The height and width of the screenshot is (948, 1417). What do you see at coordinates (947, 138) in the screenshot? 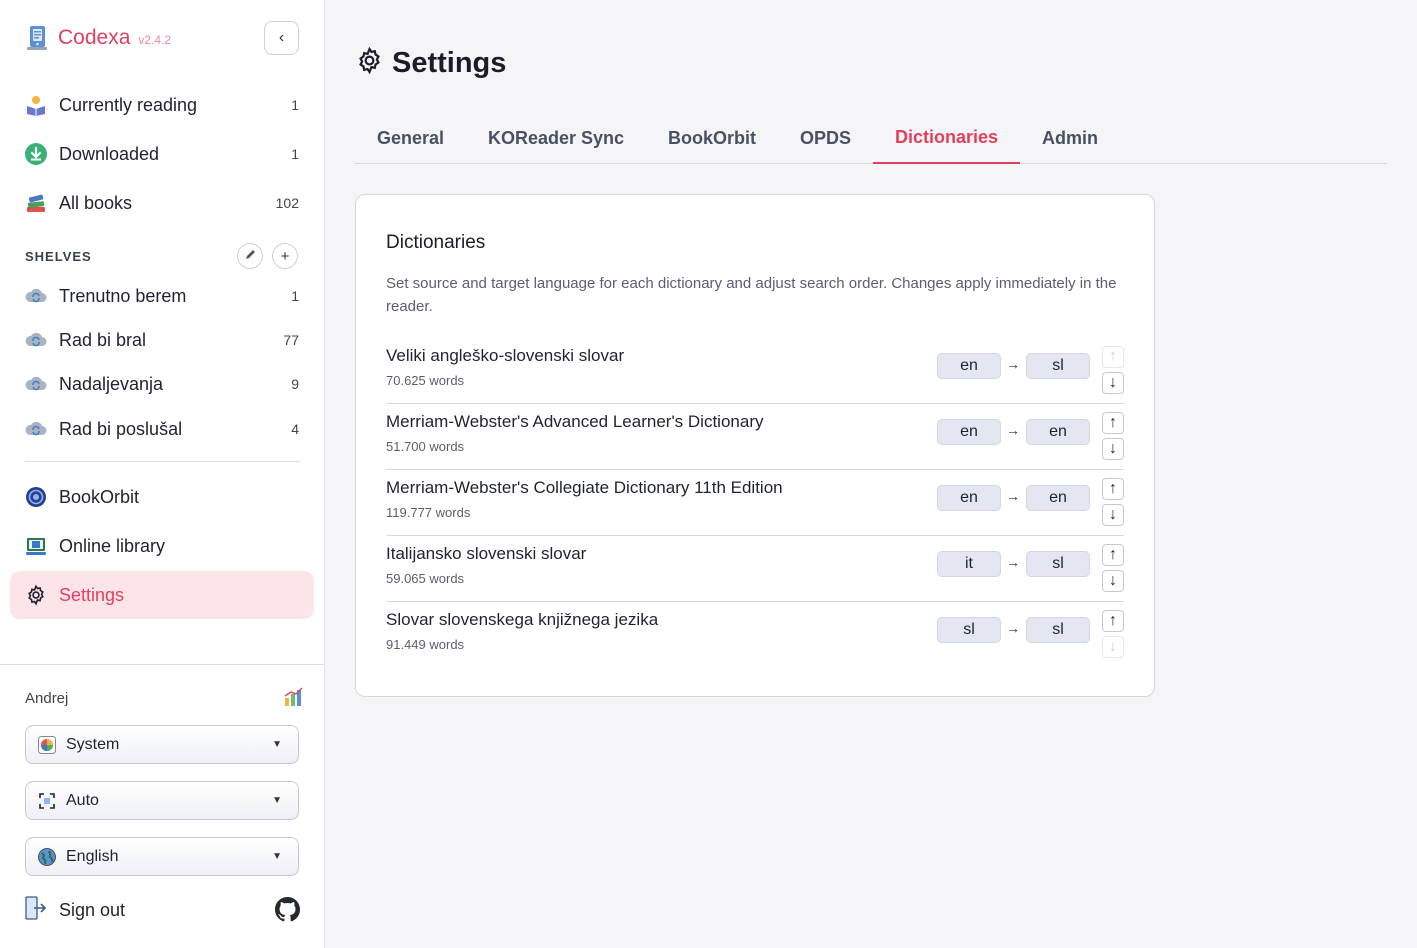
I see `tab-dictionaries: Dictionaries` at bounding box center [947, 138].